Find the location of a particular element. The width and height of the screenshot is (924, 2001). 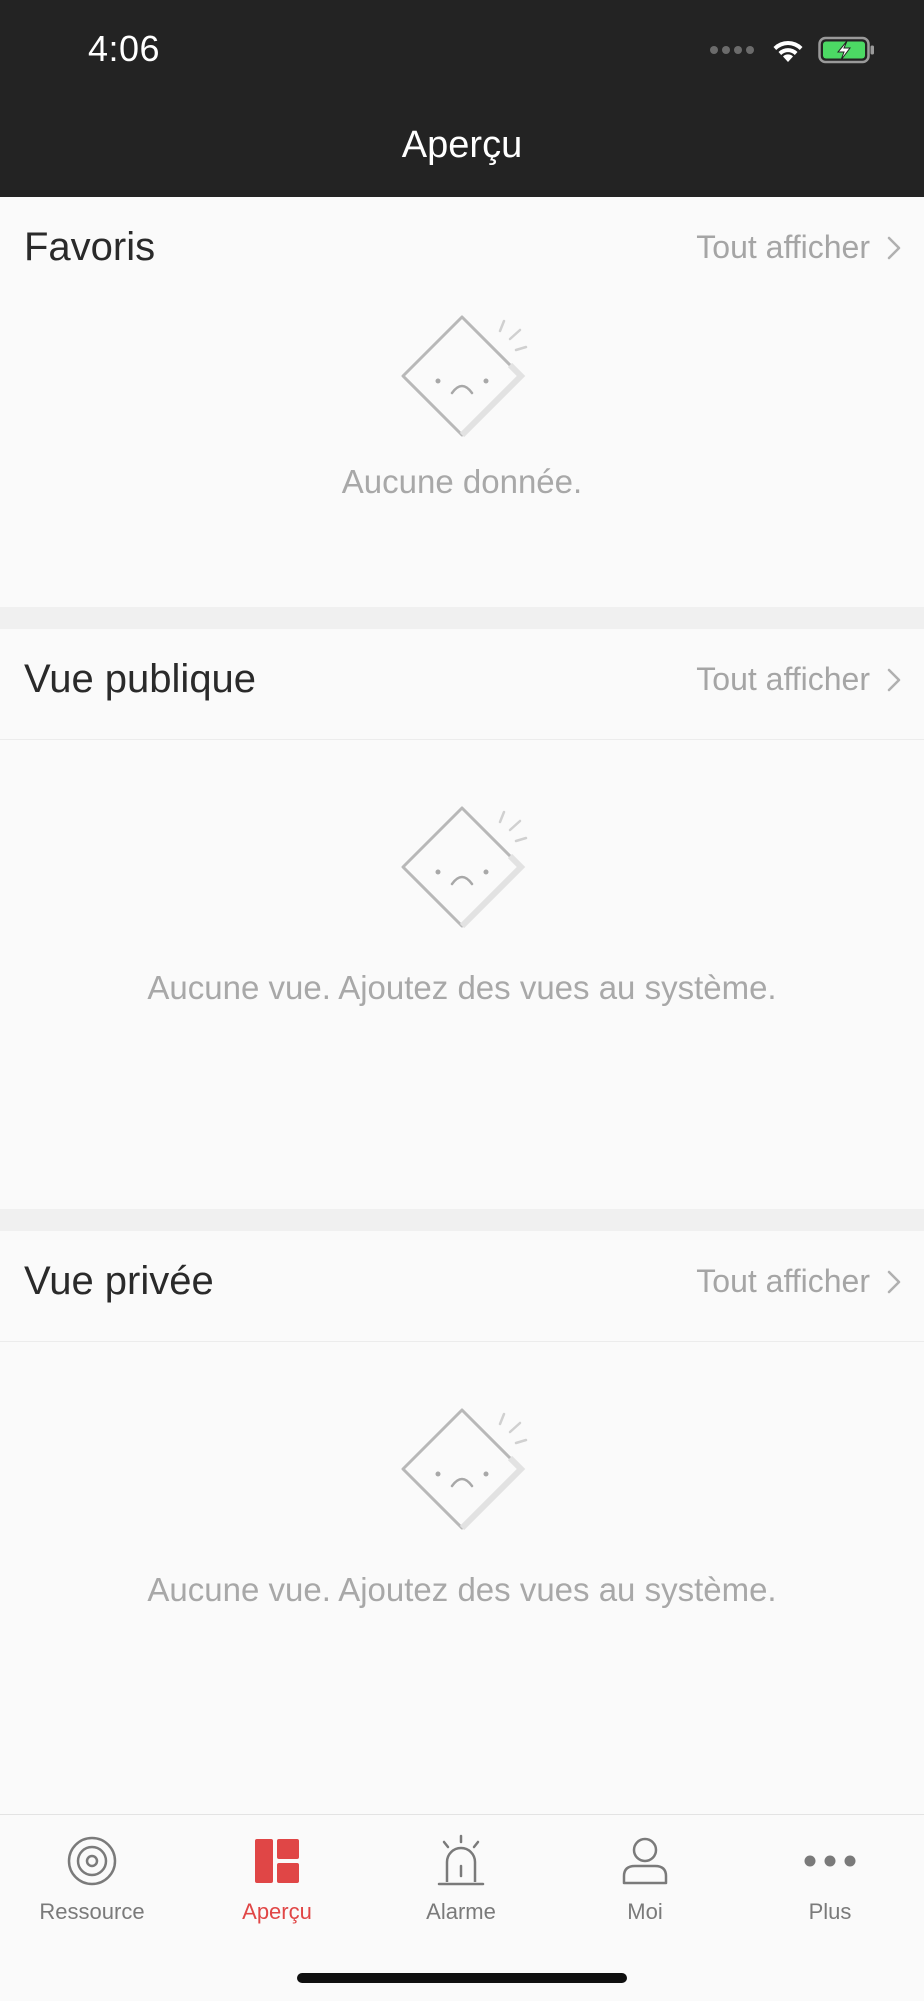

tab-plus: Plus is located at coordinates (830, 1888).